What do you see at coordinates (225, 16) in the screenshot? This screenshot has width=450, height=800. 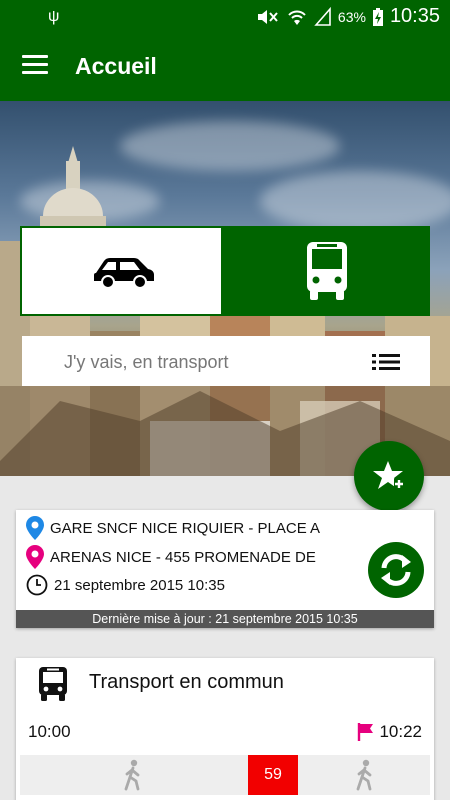 I see `status-bar: ψ 63% 10:35` at bounding box center [225, 16].